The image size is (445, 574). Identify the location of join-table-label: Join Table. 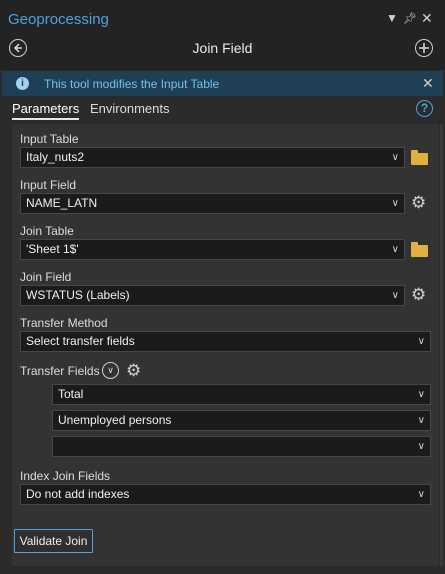
(47, 231).